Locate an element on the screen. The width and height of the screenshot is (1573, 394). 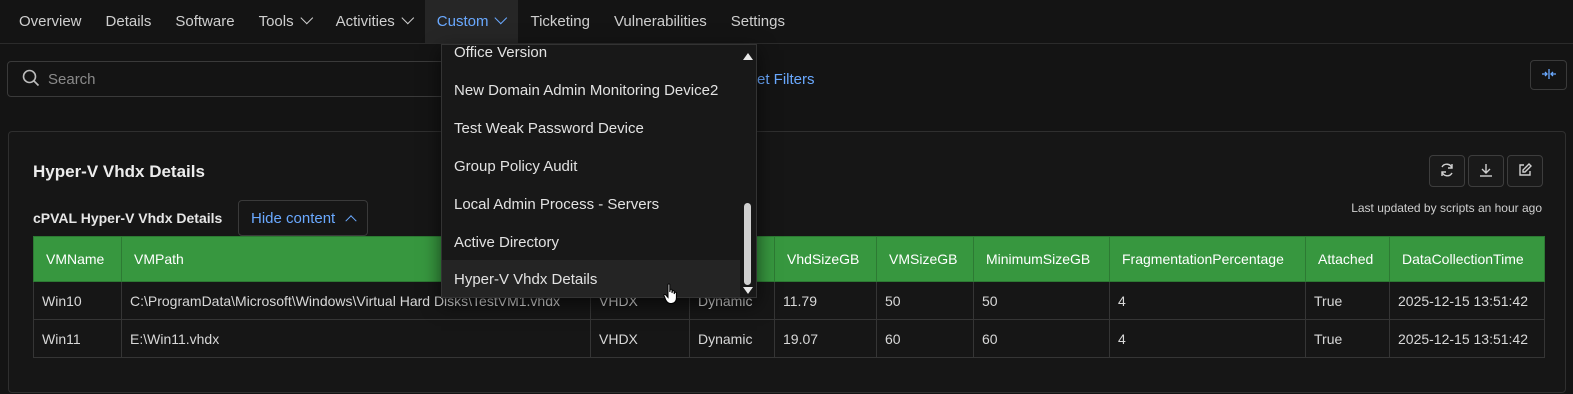
tab-label: Details is located at coordinates (128, 21).